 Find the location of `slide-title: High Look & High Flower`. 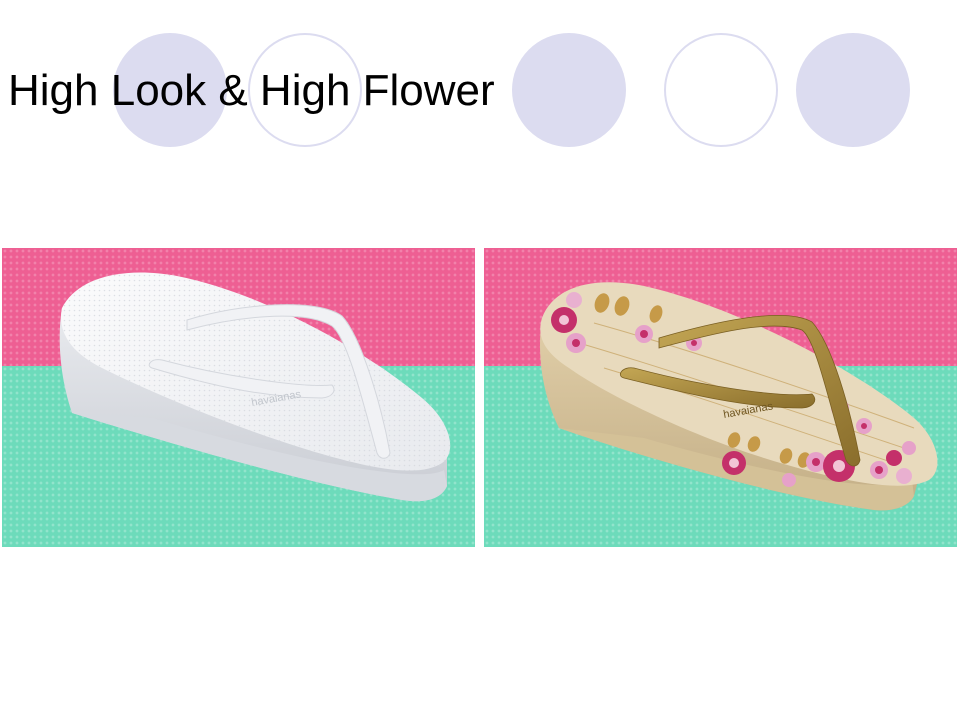

slide-title: High Look & High Flower is located at coordinates (251, 90).